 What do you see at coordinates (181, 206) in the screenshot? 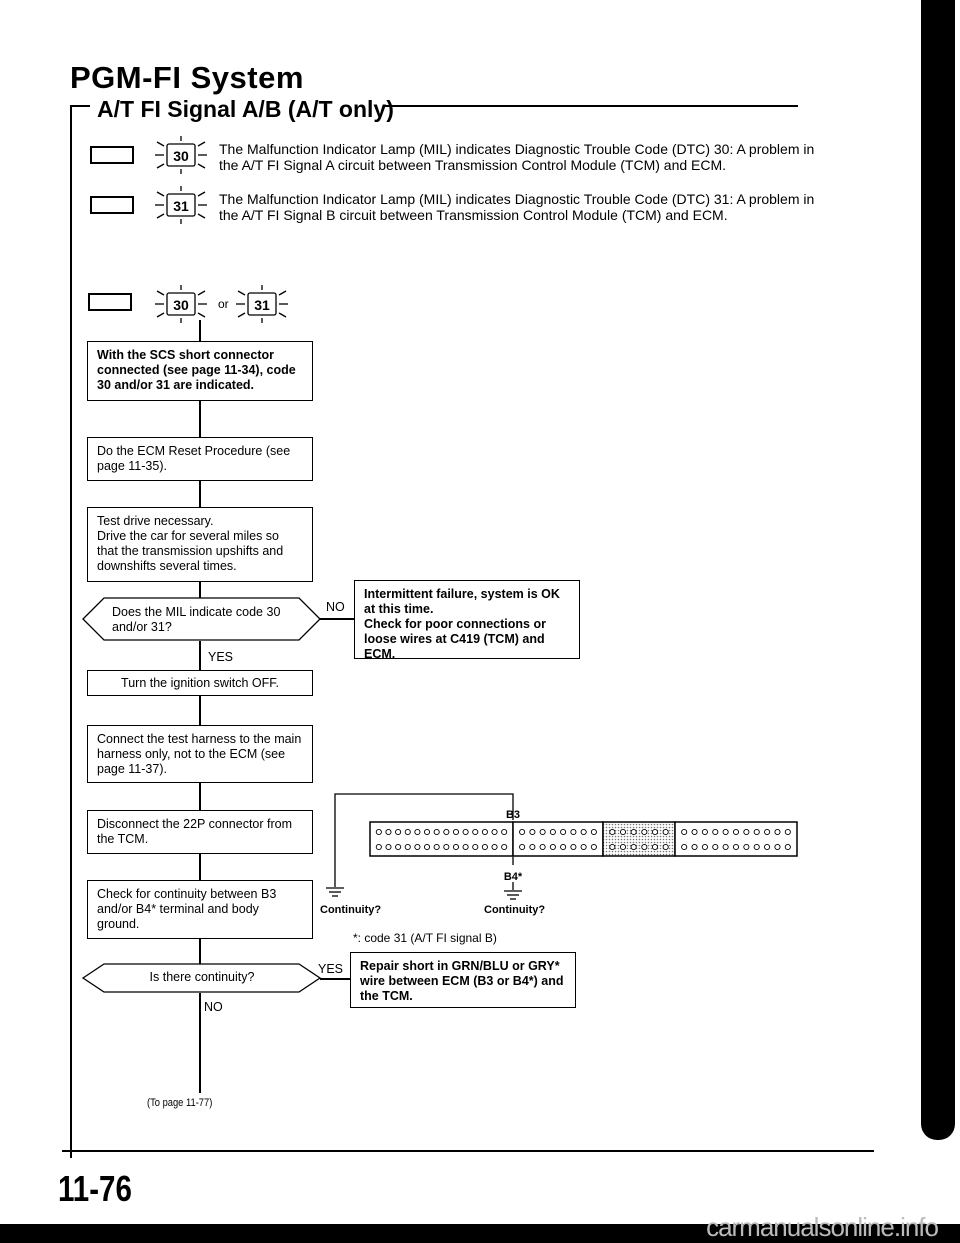
I see `code-31-number: 31` at bounding box center [181, 206].